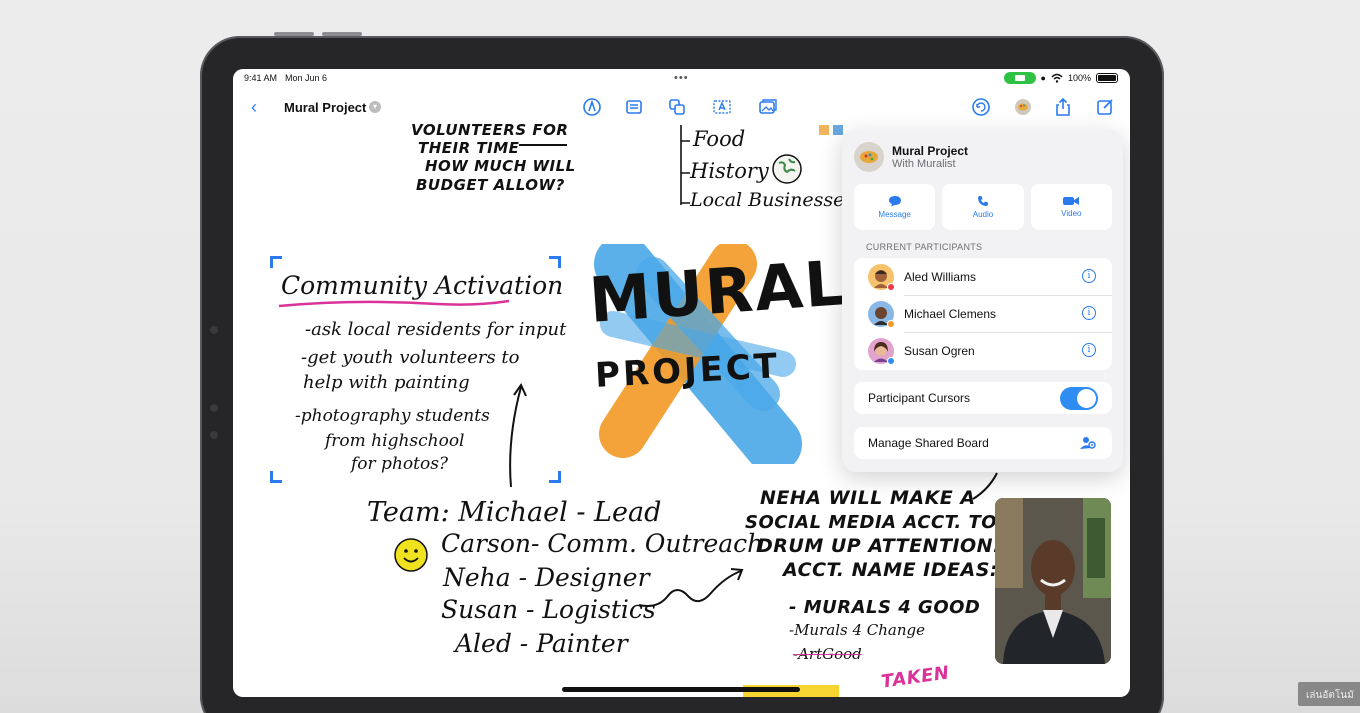  I want to click on neha-line: SOCIAL MEDIA ACCT. TO, so click(871, 522).